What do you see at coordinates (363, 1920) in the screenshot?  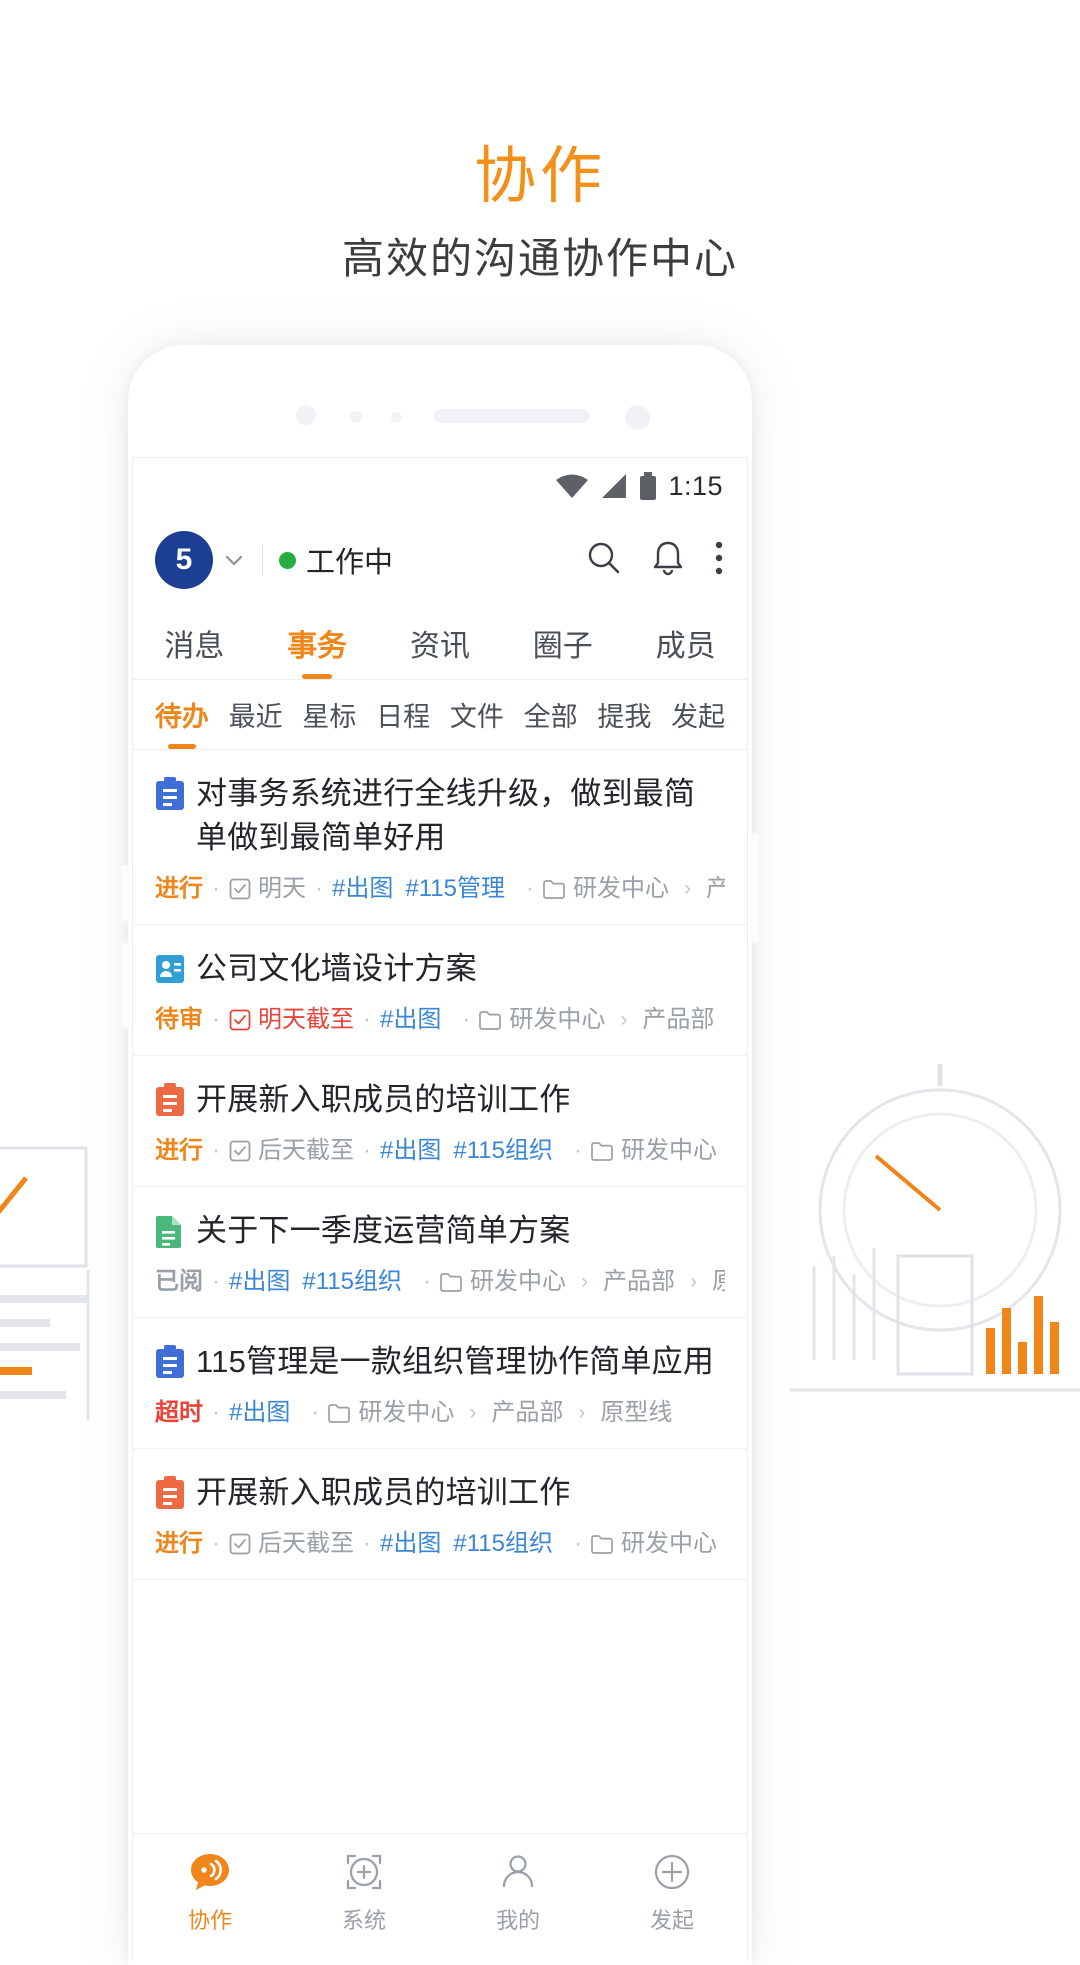 I see `bottom-nav-label: 系统` at bounding box center [363, 1920].